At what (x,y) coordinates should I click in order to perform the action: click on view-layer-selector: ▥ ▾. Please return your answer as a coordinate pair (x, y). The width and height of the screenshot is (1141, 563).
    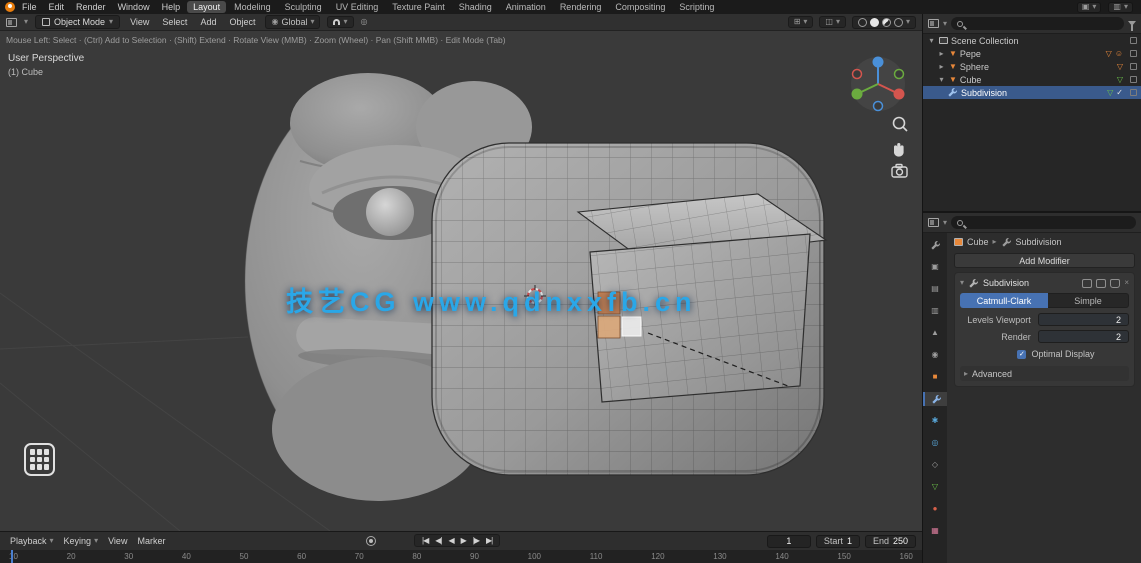
    Looking at the image, I should click on (1120, 7).